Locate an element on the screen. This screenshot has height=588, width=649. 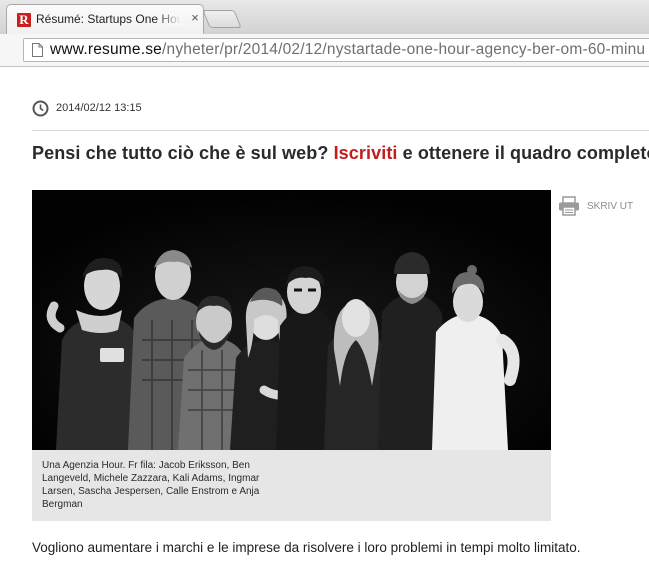
resume-favicon-icon: R is located at coordinates (24, 20).